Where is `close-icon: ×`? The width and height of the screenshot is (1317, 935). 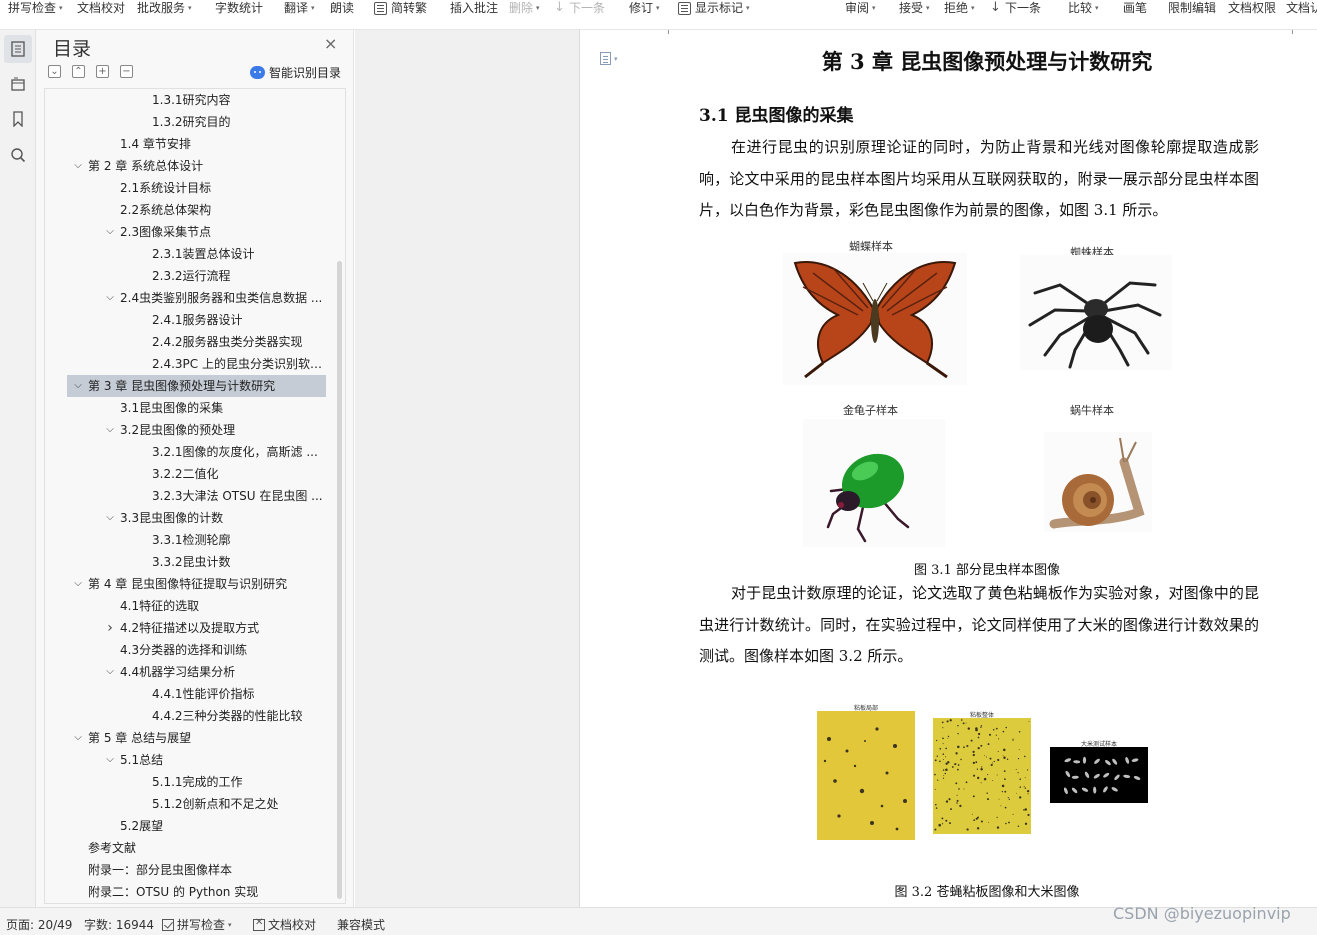
close-icon: × is located at coordinates (330, 44).